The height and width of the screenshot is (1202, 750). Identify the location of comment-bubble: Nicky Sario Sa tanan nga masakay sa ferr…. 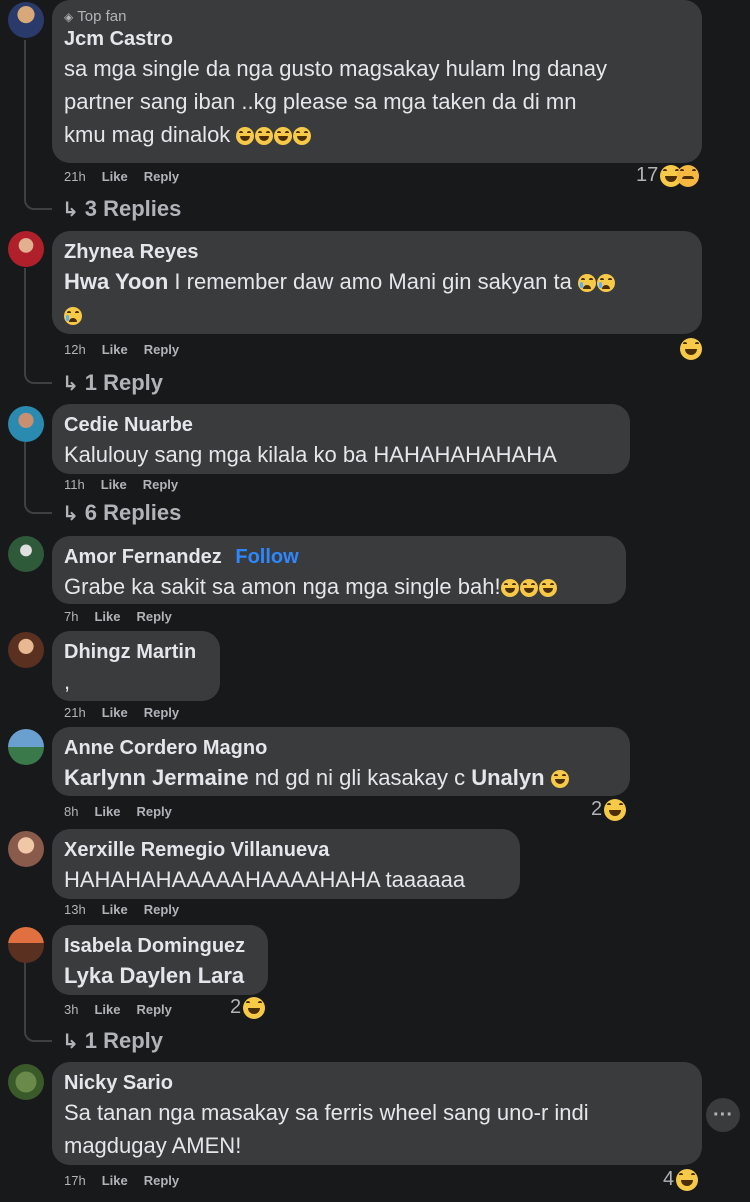
(377, 1113).